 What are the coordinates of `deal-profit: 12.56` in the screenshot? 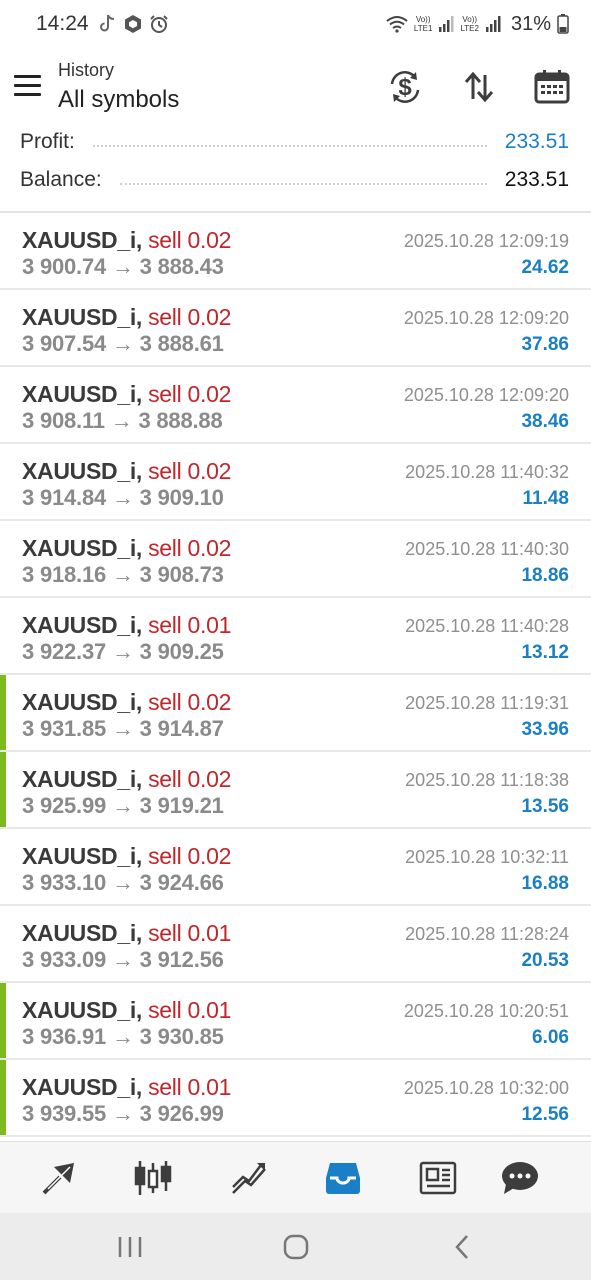 It's located at (545, 1114).